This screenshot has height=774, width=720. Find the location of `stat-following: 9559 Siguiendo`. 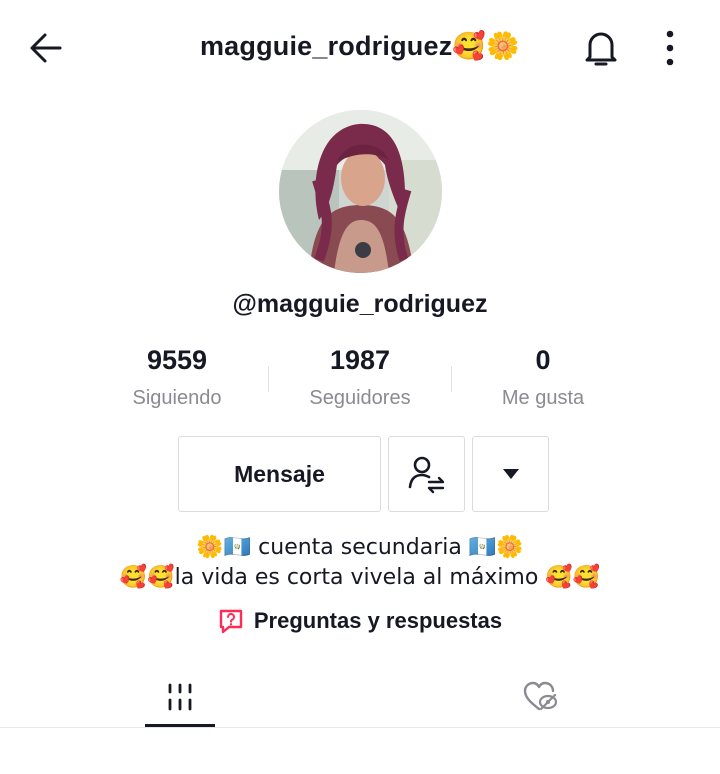

stat-following: 9559 Siguiendo is located at coordinates (177, 377).